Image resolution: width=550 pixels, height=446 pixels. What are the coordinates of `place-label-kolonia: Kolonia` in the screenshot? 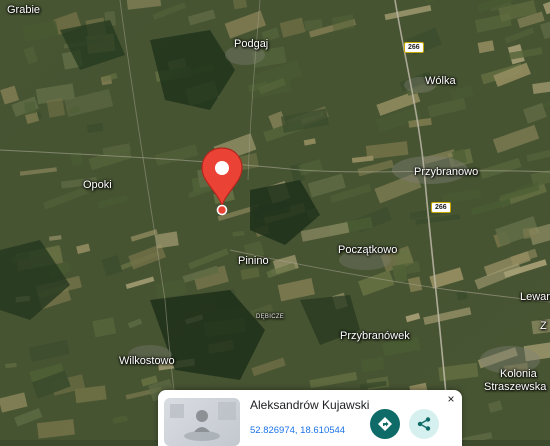 It's located at (518, 374).